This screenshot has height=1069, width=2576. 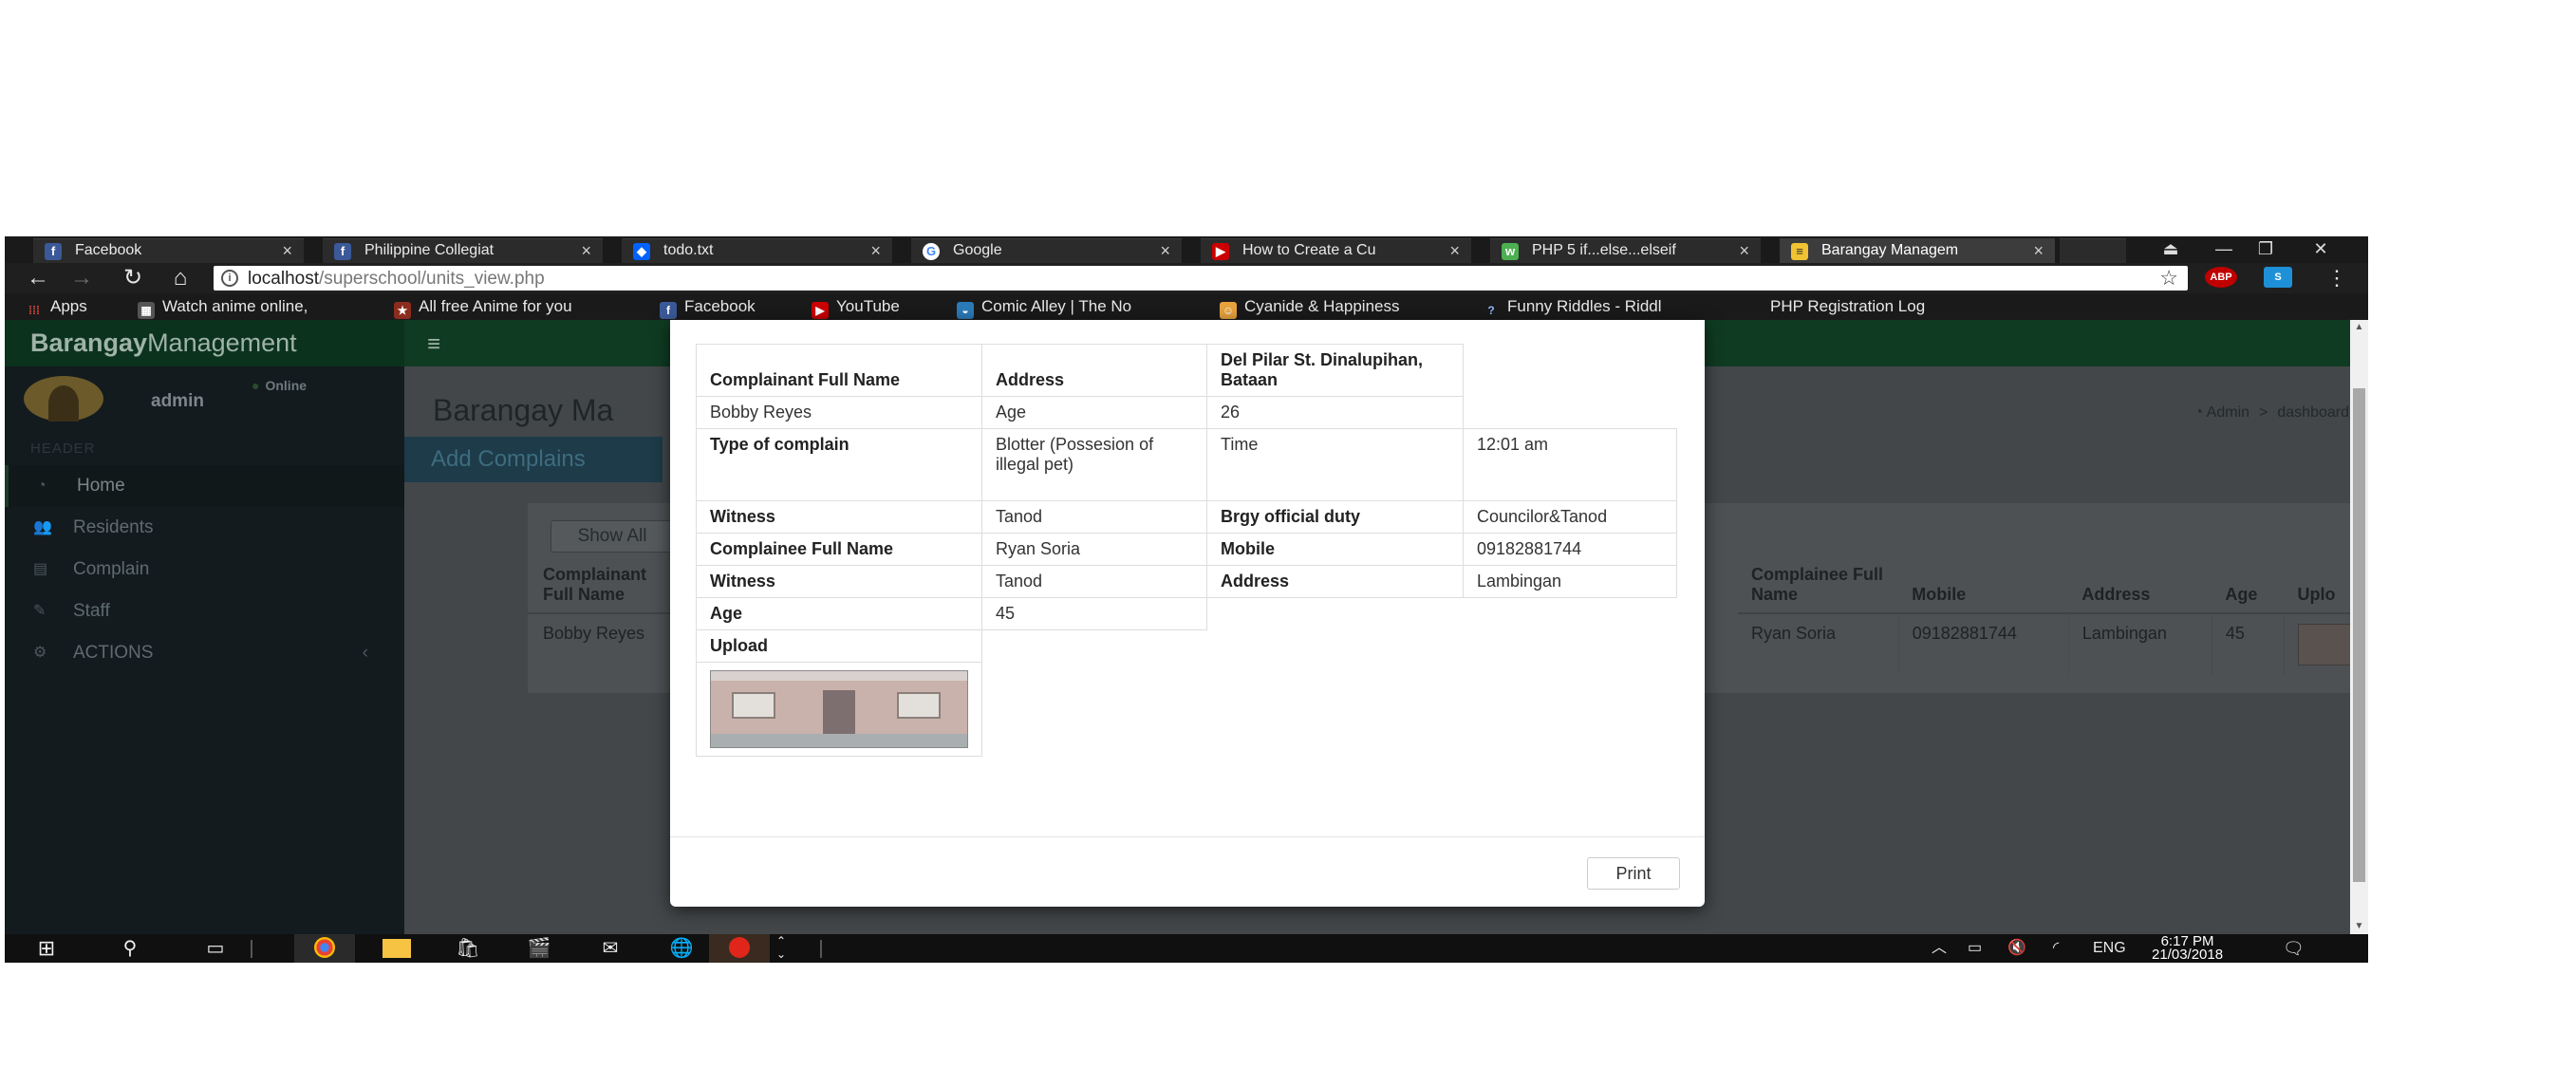 I want to click on table-row: Bobby Reyes, so click(x=599, y=636).